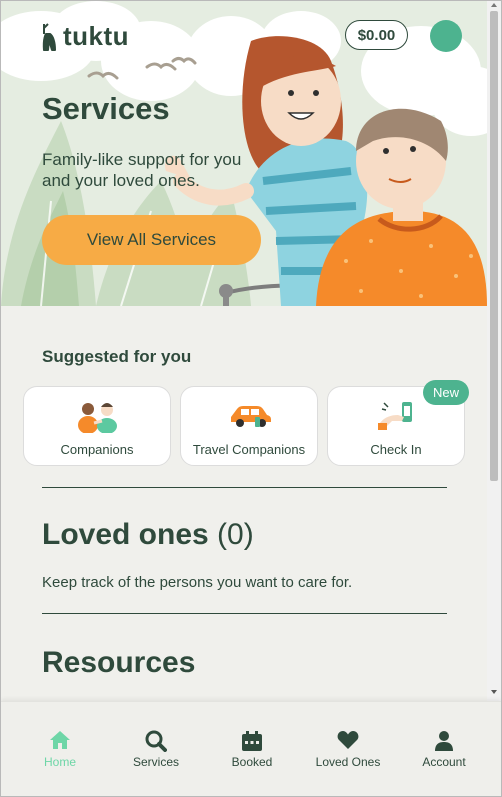 This screenshot has width=502, height=797. What do you see at coordinates (125, 534) in the screenshot?
I see `loved-ones-title: Loved ones` at bounding box center [125, 534].